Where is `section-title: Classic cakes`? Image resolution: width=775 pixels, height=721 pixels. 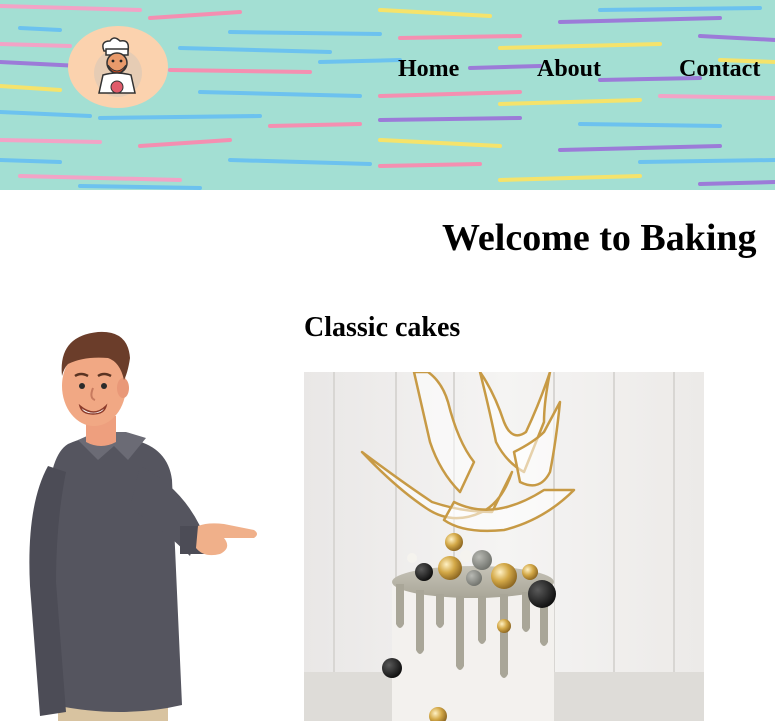
section-title: Classic cakes is located at coordinates (382, 327).